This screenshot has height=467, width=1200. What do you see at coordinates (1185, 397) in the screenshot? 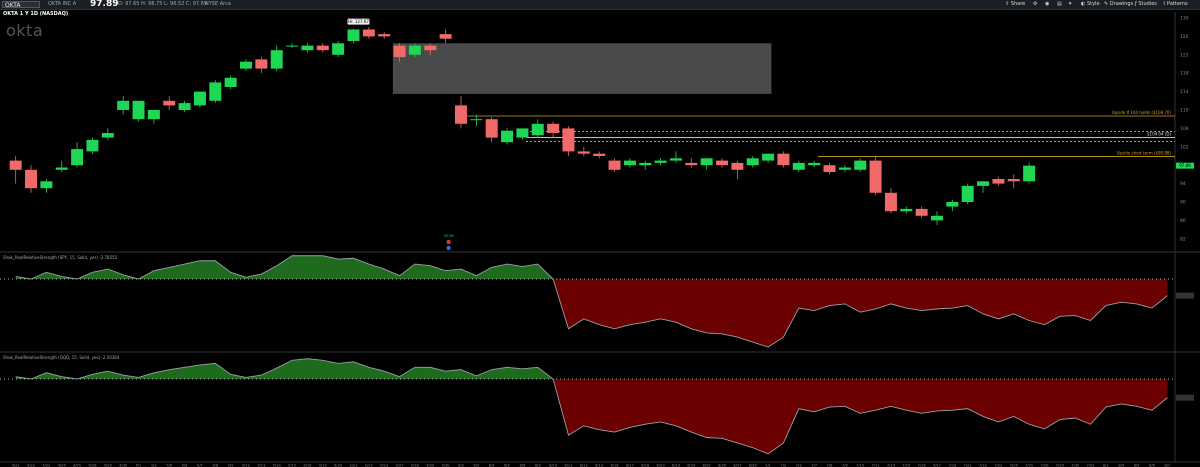
I see `rs-qqq-value-badge` at bounding box center [1185, 397].